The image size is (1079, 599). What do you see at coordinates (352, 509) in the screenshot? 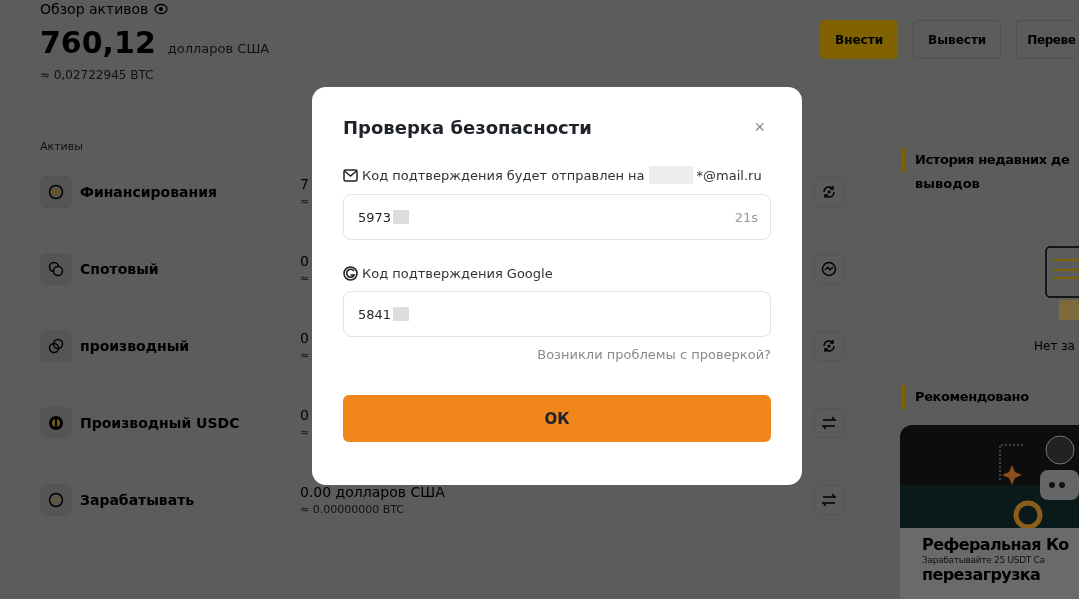
I see `account-btc-amount: ≈ 0.00000000 BTC` at bounding box center [352, 509].